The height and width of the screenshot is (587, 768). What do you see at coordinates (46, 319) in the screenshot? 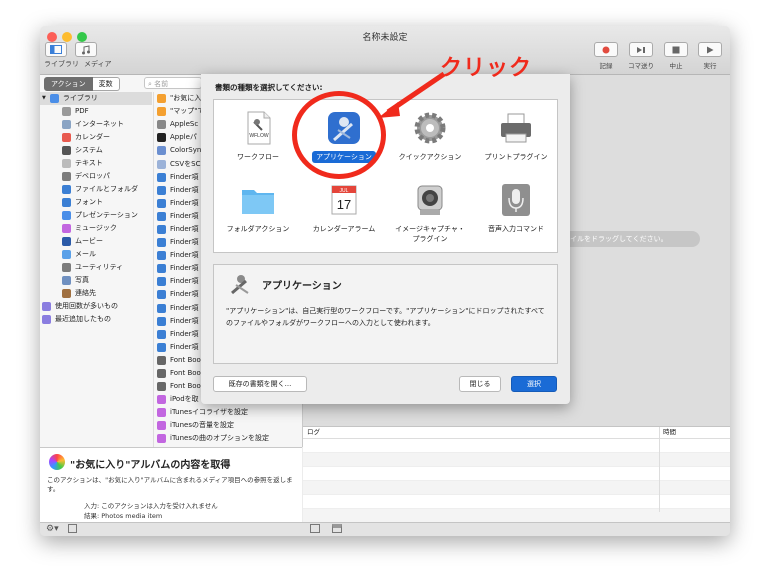
I see `smart-folder-icon` at bounding box center [46, 319].